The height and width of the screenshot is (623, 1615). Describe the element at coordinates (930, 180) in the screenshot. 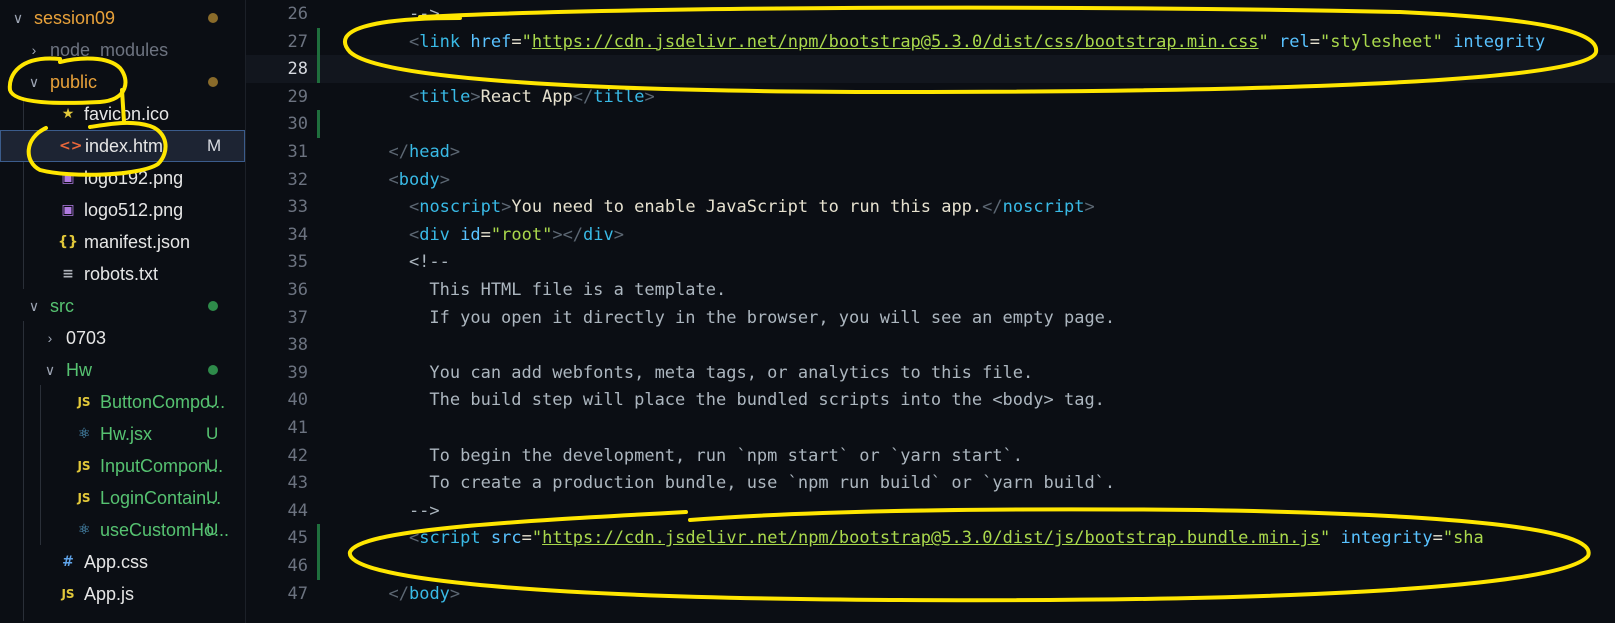

I see `code-line: 32 <body>` at that location.